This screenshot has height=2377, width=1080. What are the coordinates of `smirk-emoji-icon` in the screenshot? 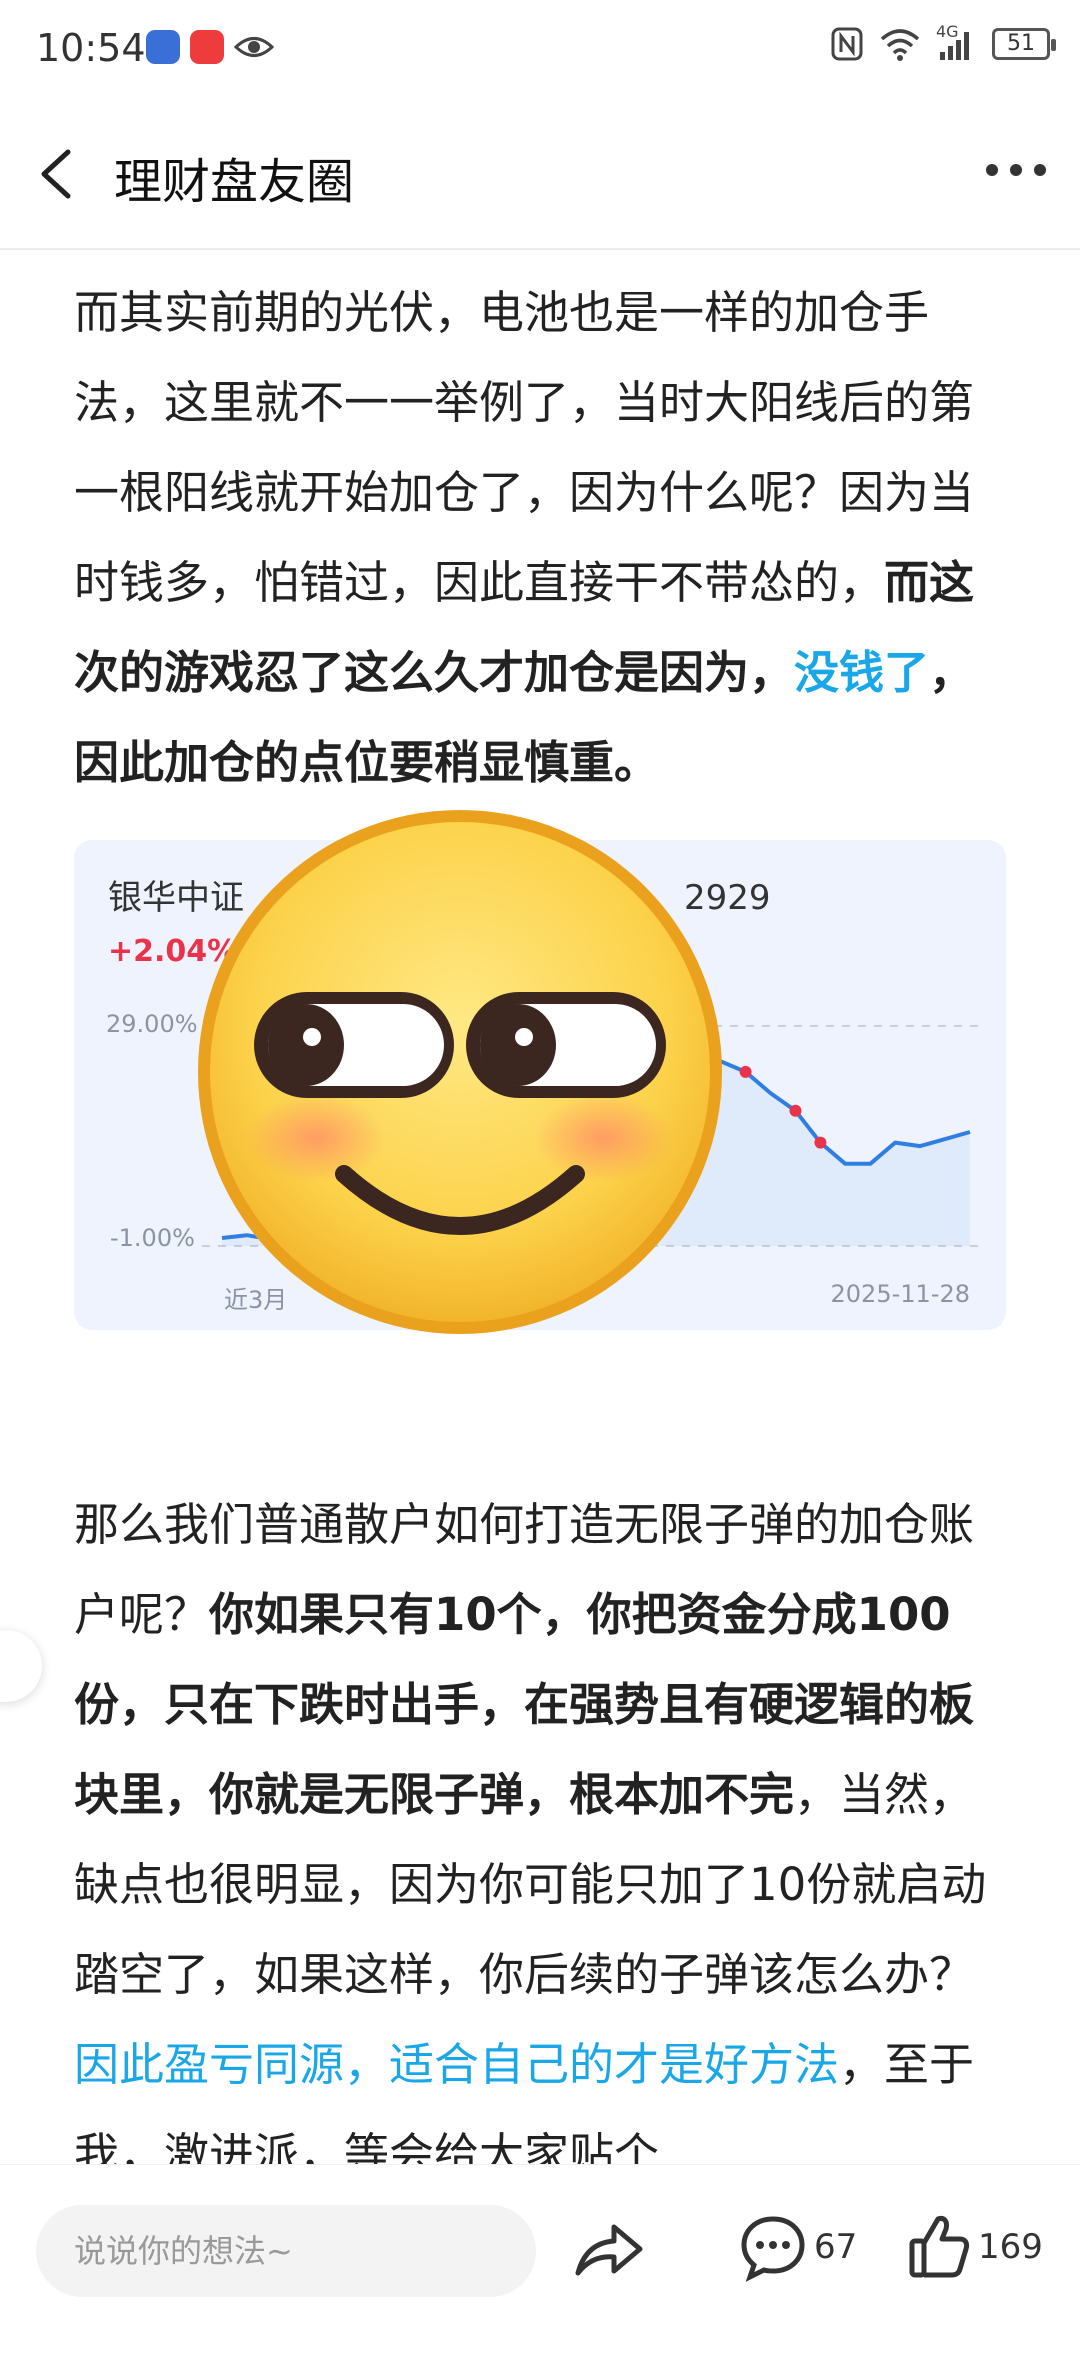 It's located at (460, 1072).